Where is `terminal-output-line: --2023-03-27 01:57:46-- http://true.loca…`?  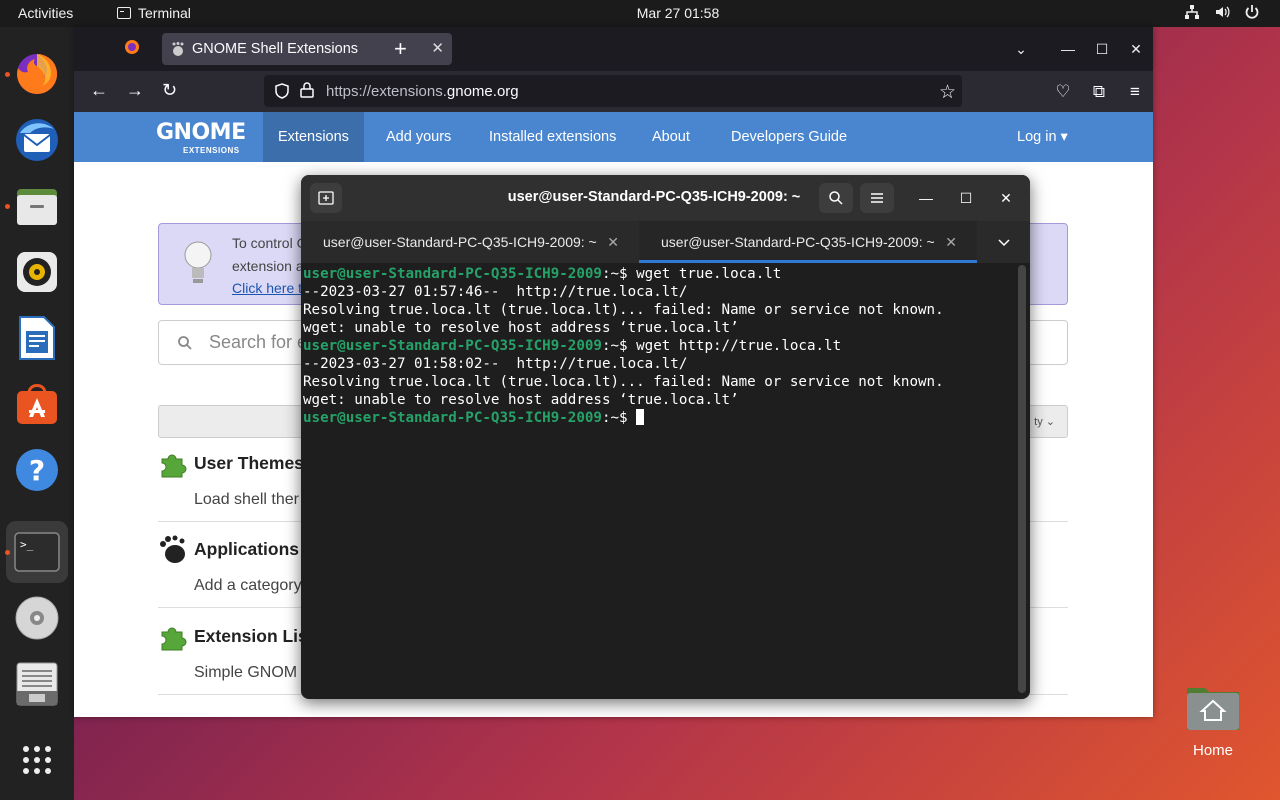 terminal-output-line: --2023-03-27 01:57:46-- http://true.loca… is located at coordinates (659, 292).